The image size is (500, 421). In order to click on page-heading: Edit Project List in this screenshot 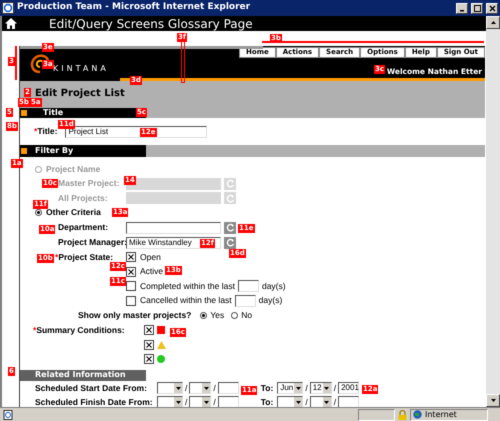, I will do `click(80, 94)`.